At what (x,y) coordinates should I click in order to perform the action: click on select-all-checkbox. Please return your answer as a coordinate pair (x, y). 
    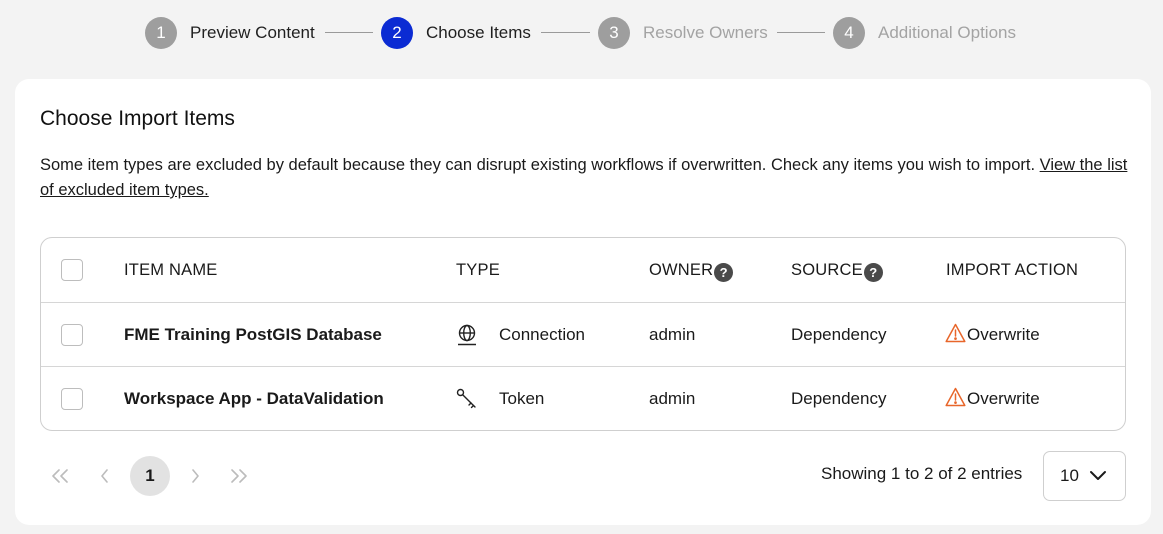
    Looking at the image, I should click on (72, 270).